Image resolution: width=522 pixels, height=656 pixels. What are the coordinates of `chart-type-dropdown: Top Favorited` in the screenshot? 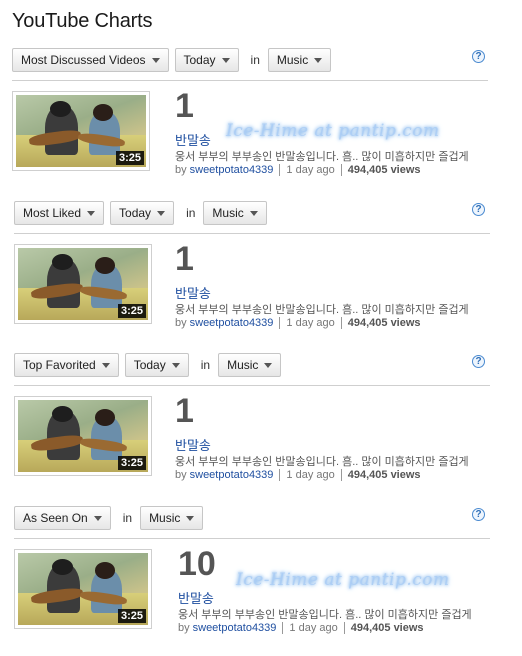 It's located at (66, 365).